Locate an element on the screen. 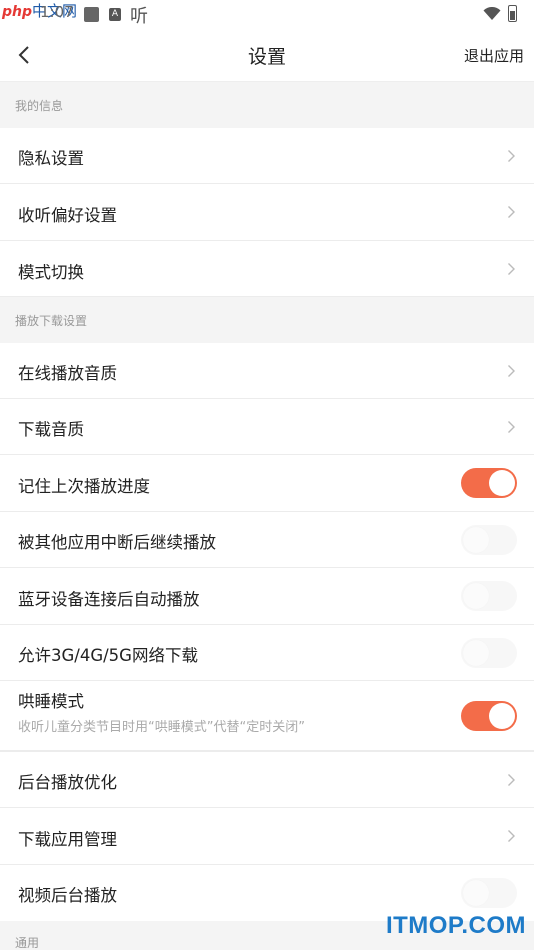 The height and width of the screenshot is (950, 534). exit-app-button: 退出应用 is located at coordinates (494, 55).